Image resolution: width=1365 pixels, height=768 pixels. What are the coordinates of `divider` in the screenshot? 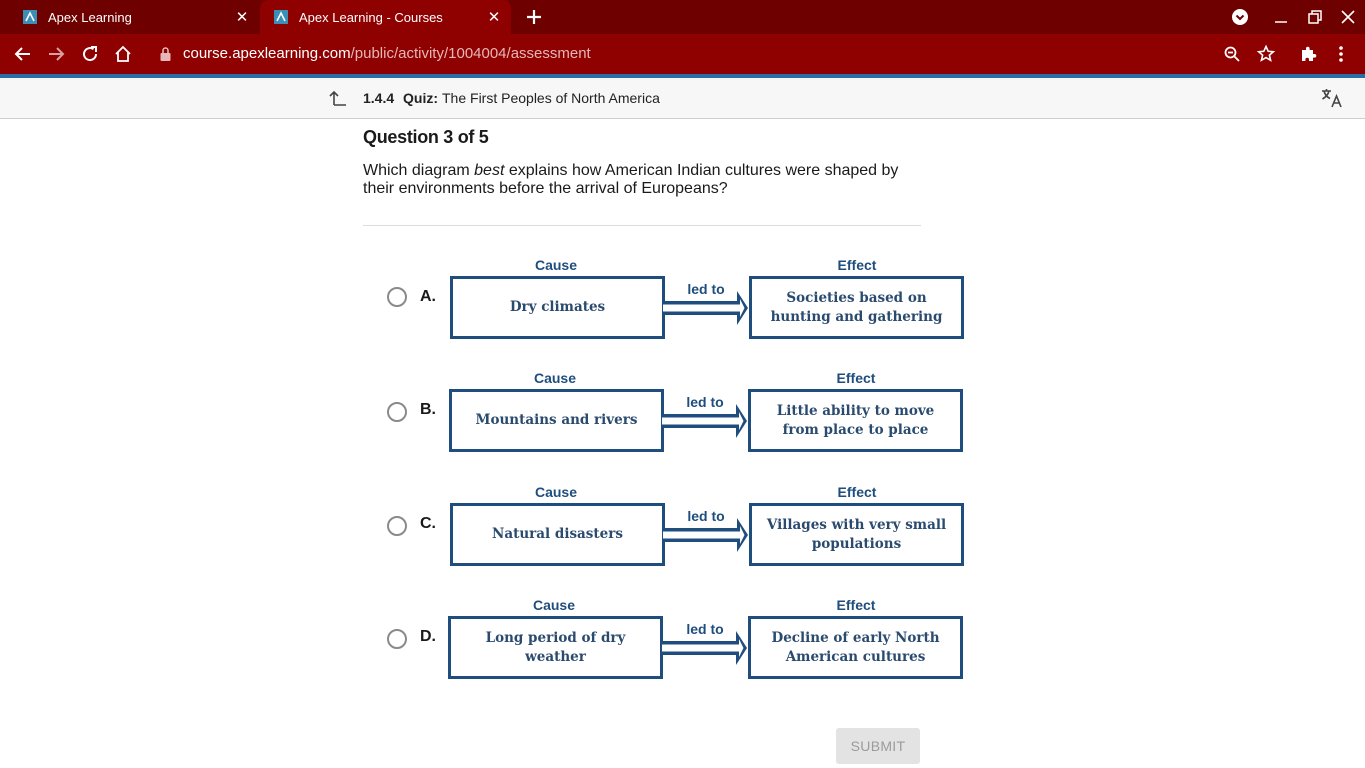 It's located at (642, 225).